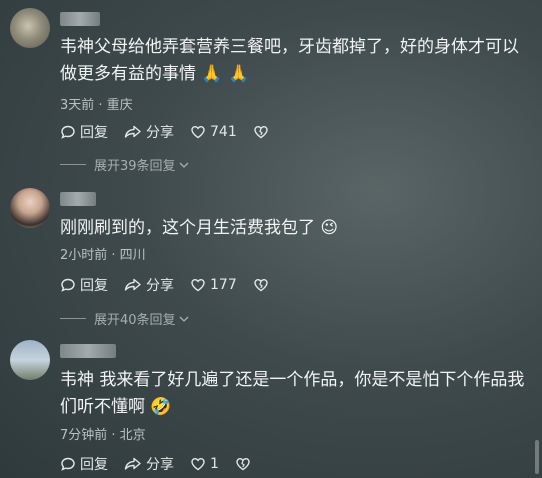 This screenshot has height=478, width=542. Describe the element at coordinates (223, 132) in the screenshot. I see `like-count: 741` at that location.